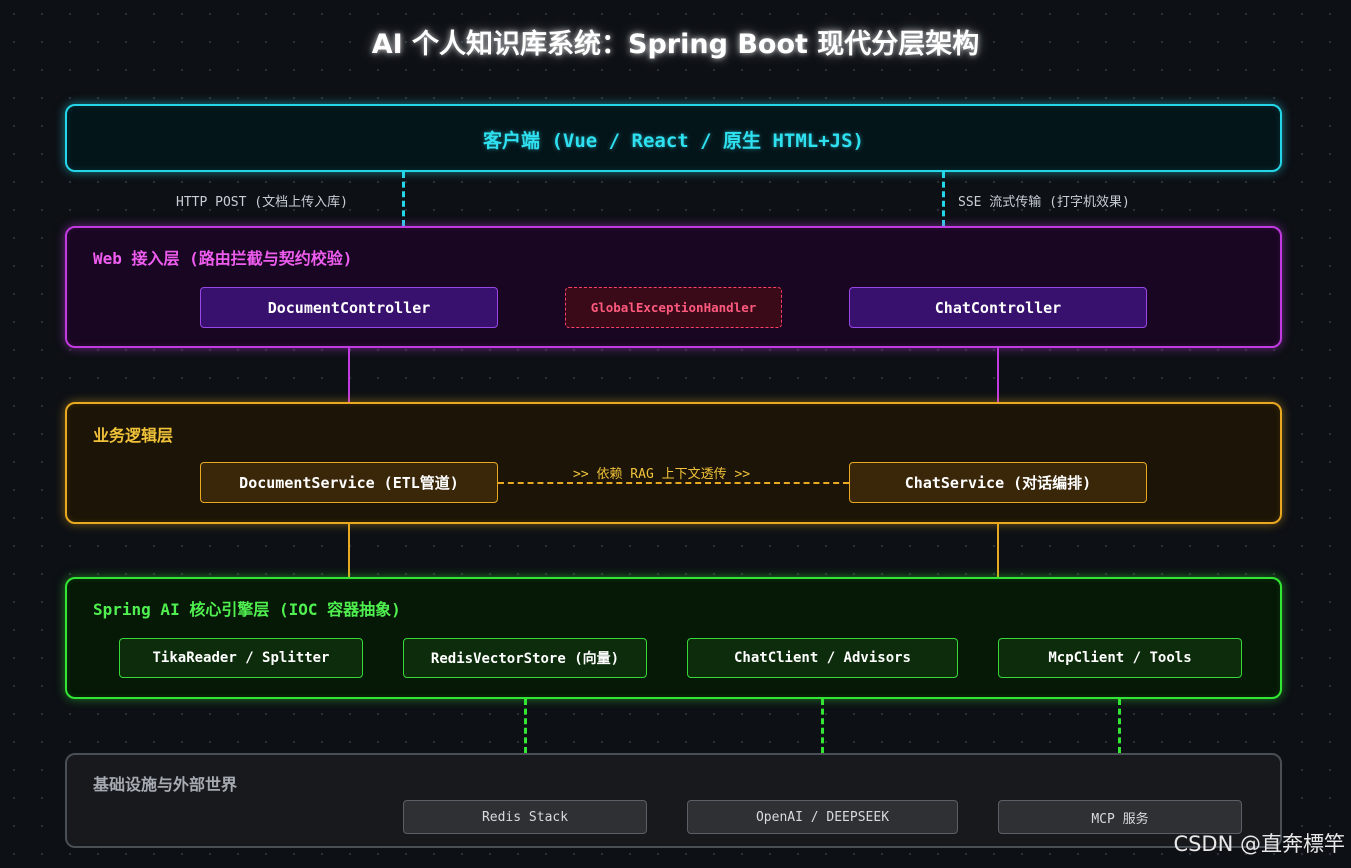  What do you see at coordinates (998, 307) in the screenshot?
I see `chat-controller-node: ChatController` at bounding box center [998, 307].